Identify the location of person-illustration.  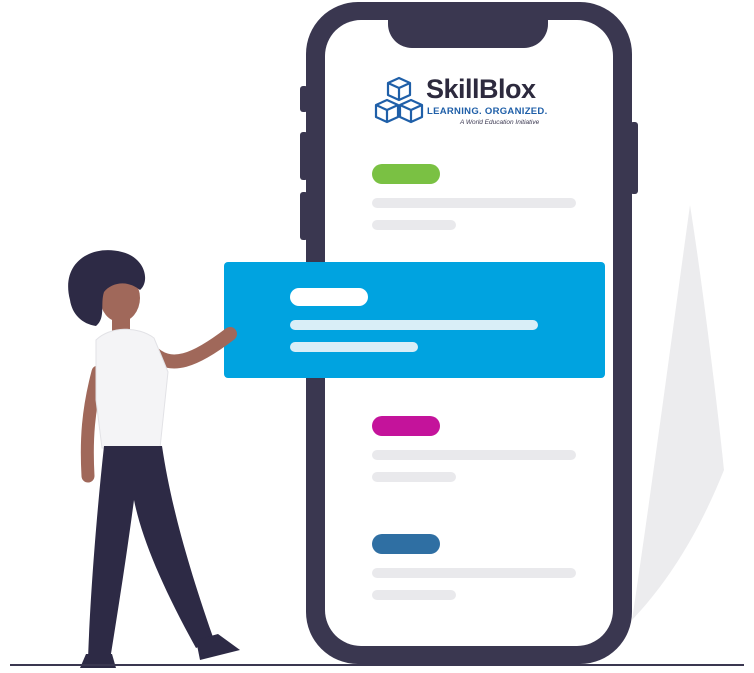
(154, 459).